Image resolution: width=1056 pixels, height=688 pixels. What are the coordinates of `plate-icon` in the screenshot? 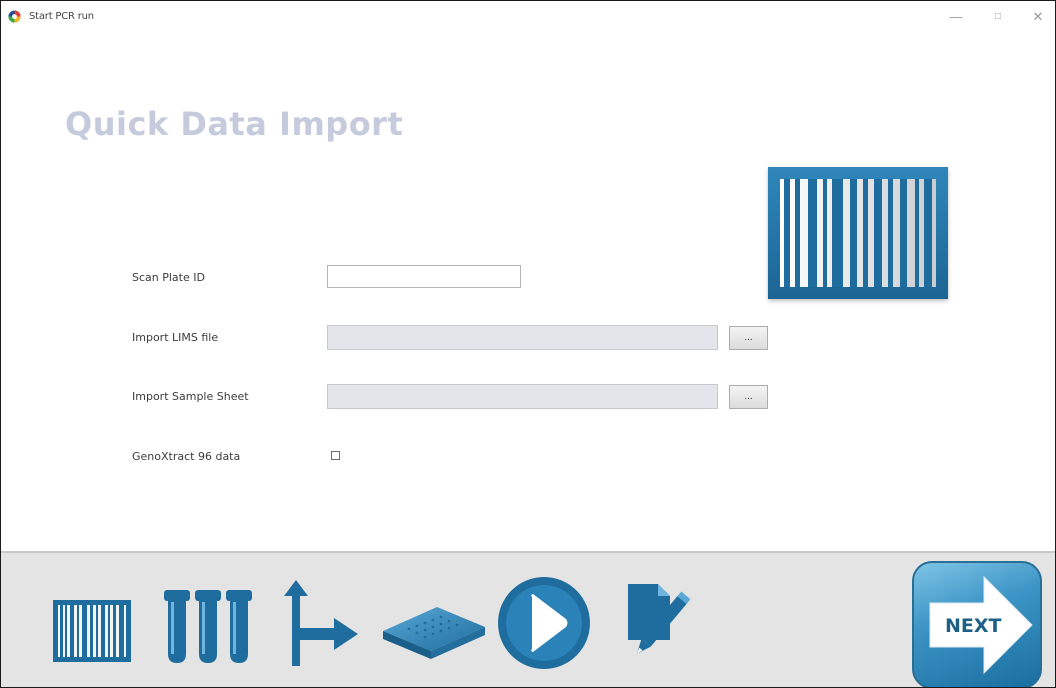 It's located at (434, 631).